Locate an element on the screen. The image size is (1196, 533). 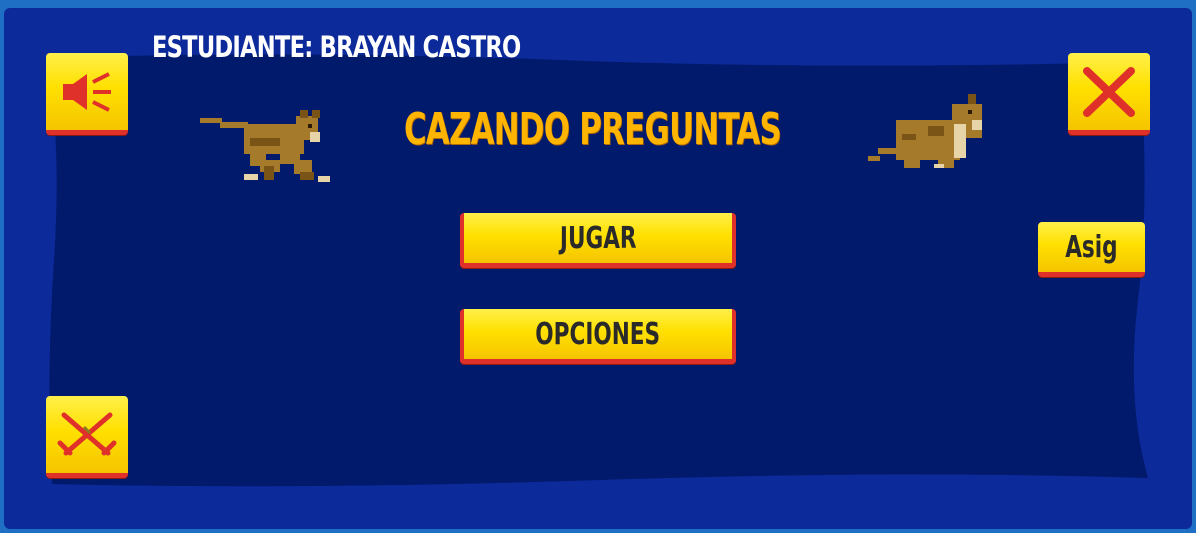
asig-button: Asig is located at coordinates (1091, 249).